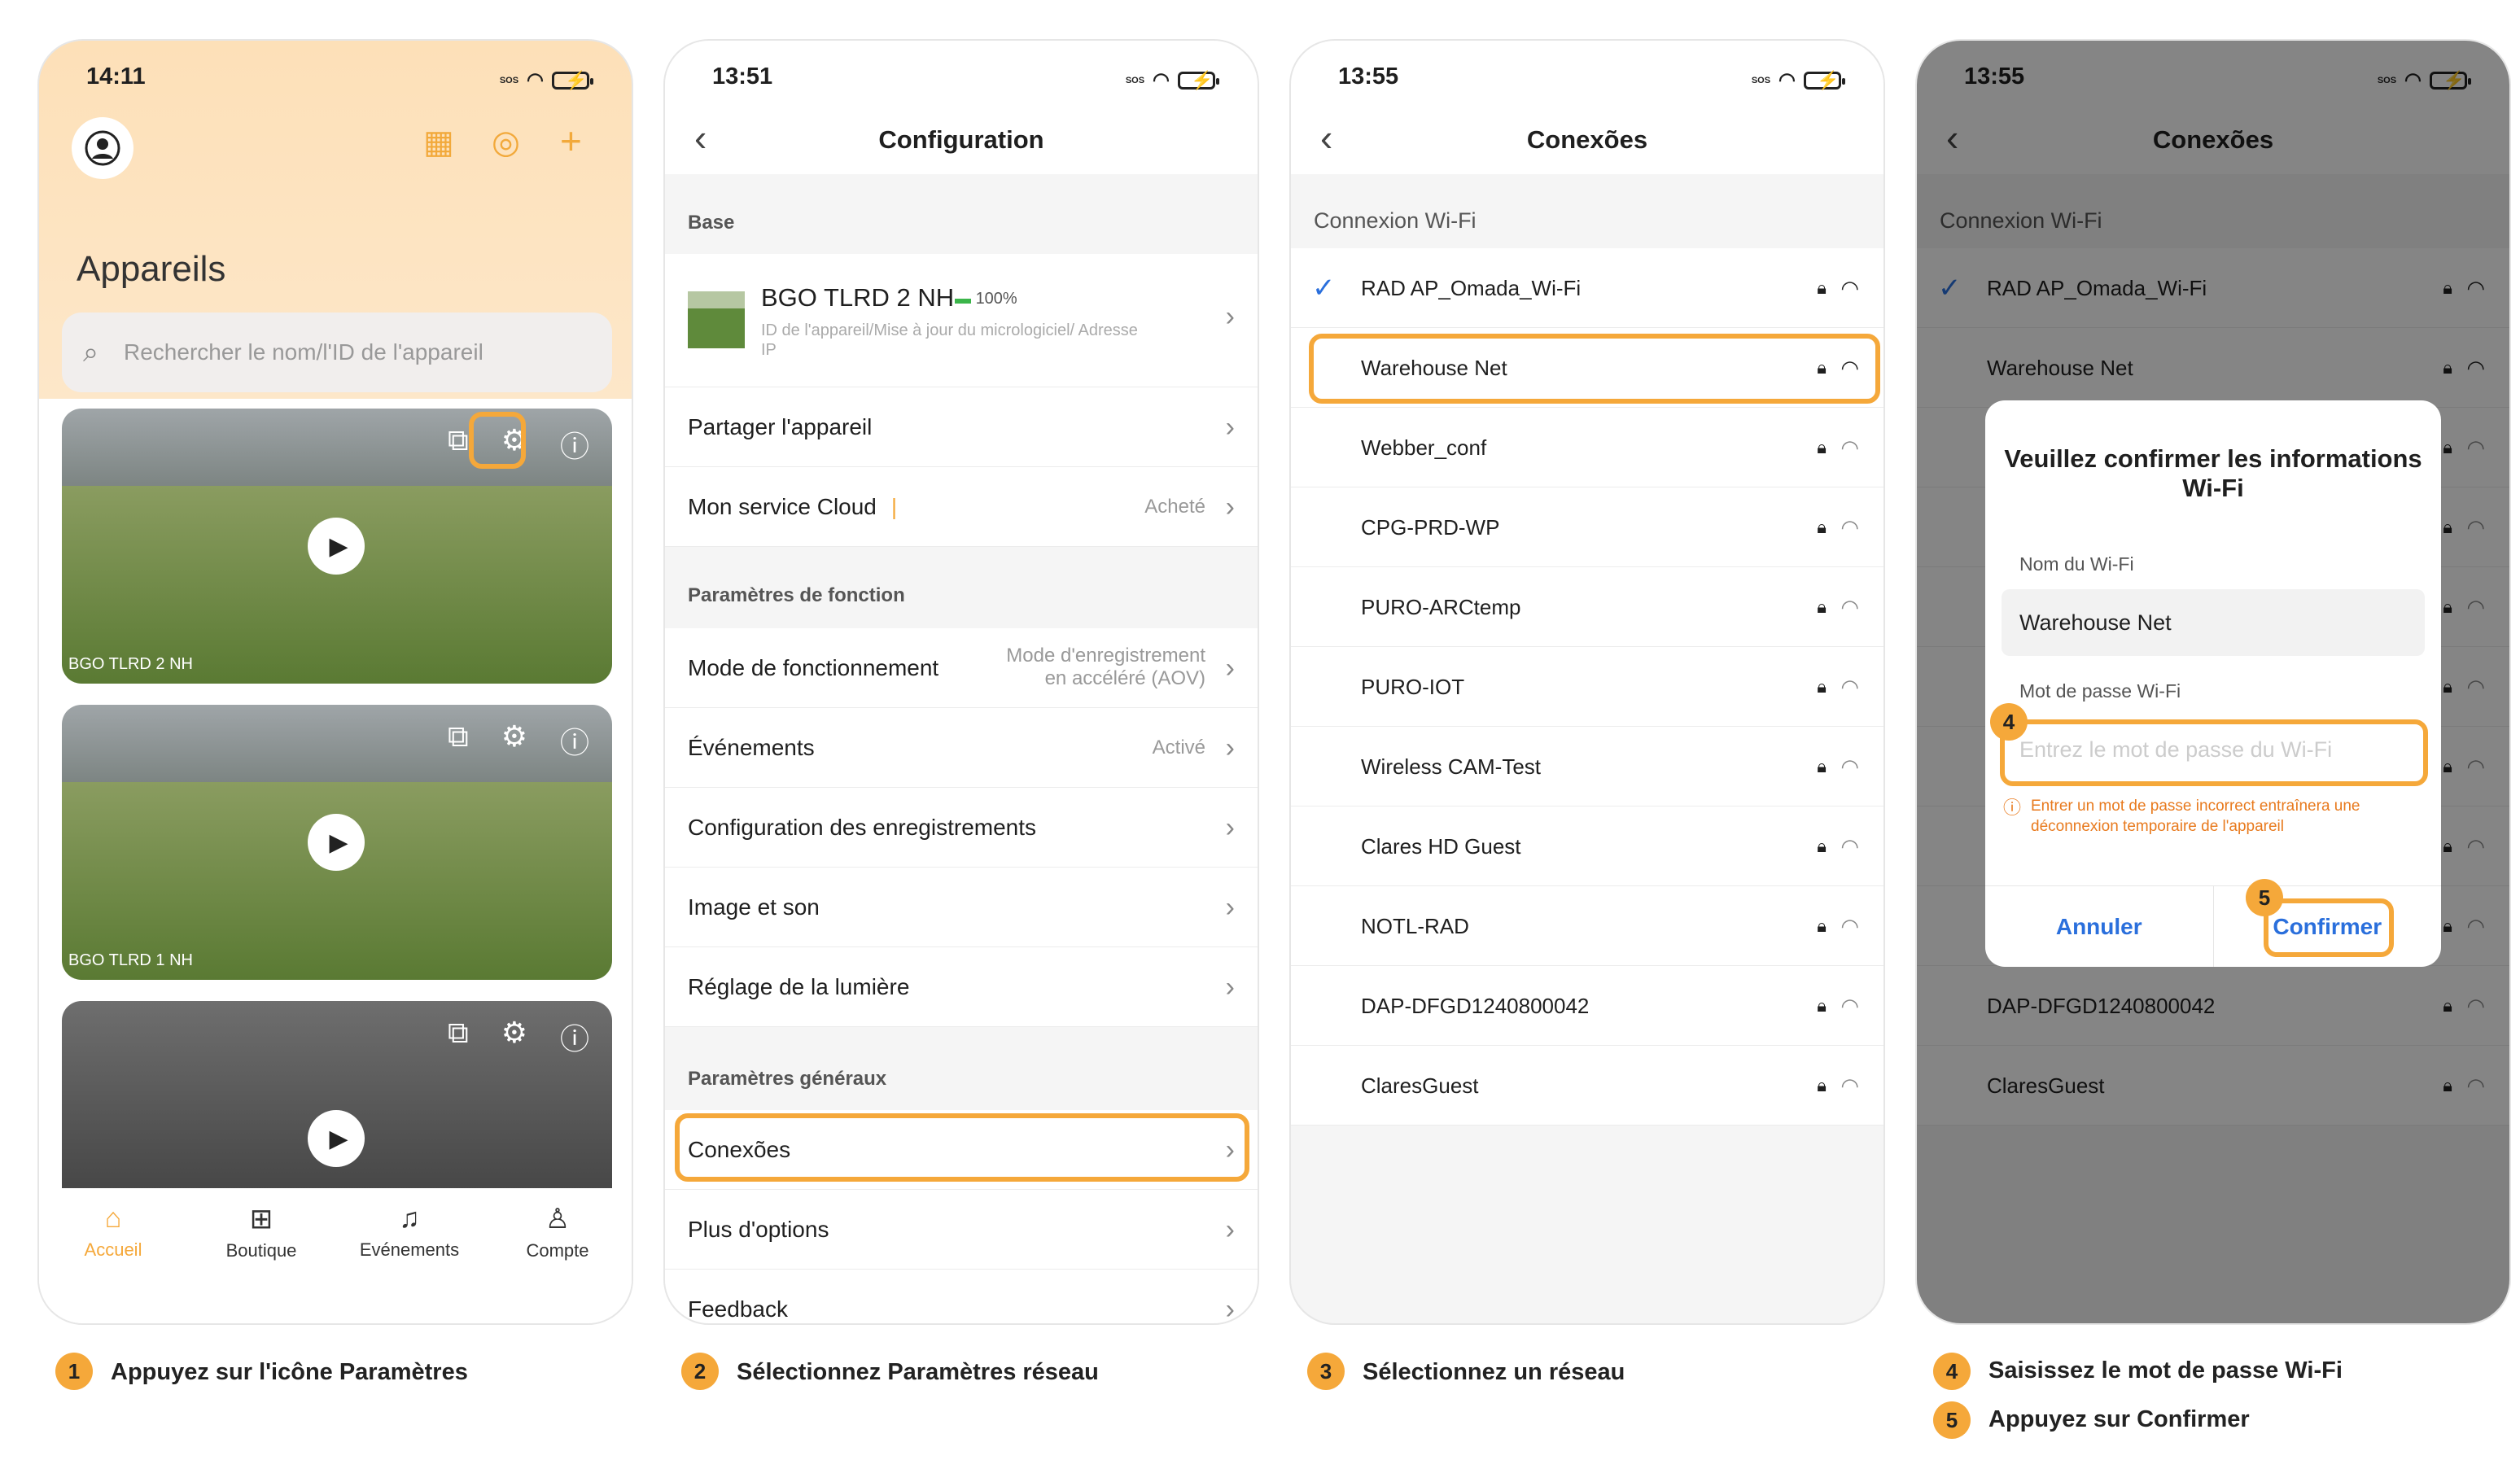 Image resolution: width=2520 pixels, height=1460 pixels. What do you see at coordinates (439, 142) in the screenshot?
I see `qr-grid-icon: ▦` at bounding box center [439, 142].